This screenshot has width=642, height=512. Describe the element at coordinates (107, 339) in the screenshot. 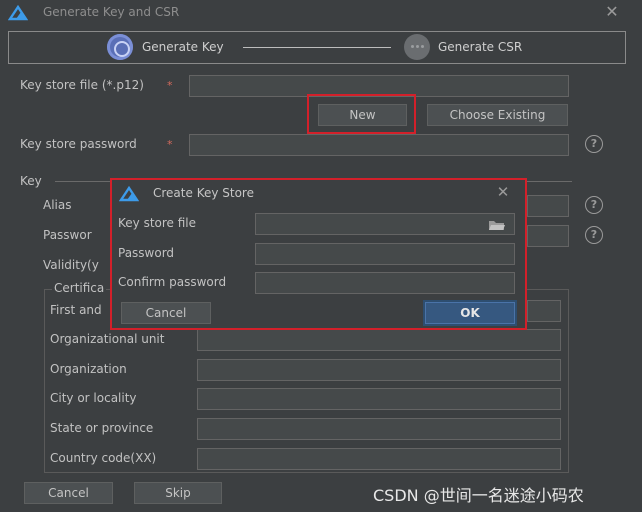

I see `organizational-unit-label: Organizational unit` at that location.